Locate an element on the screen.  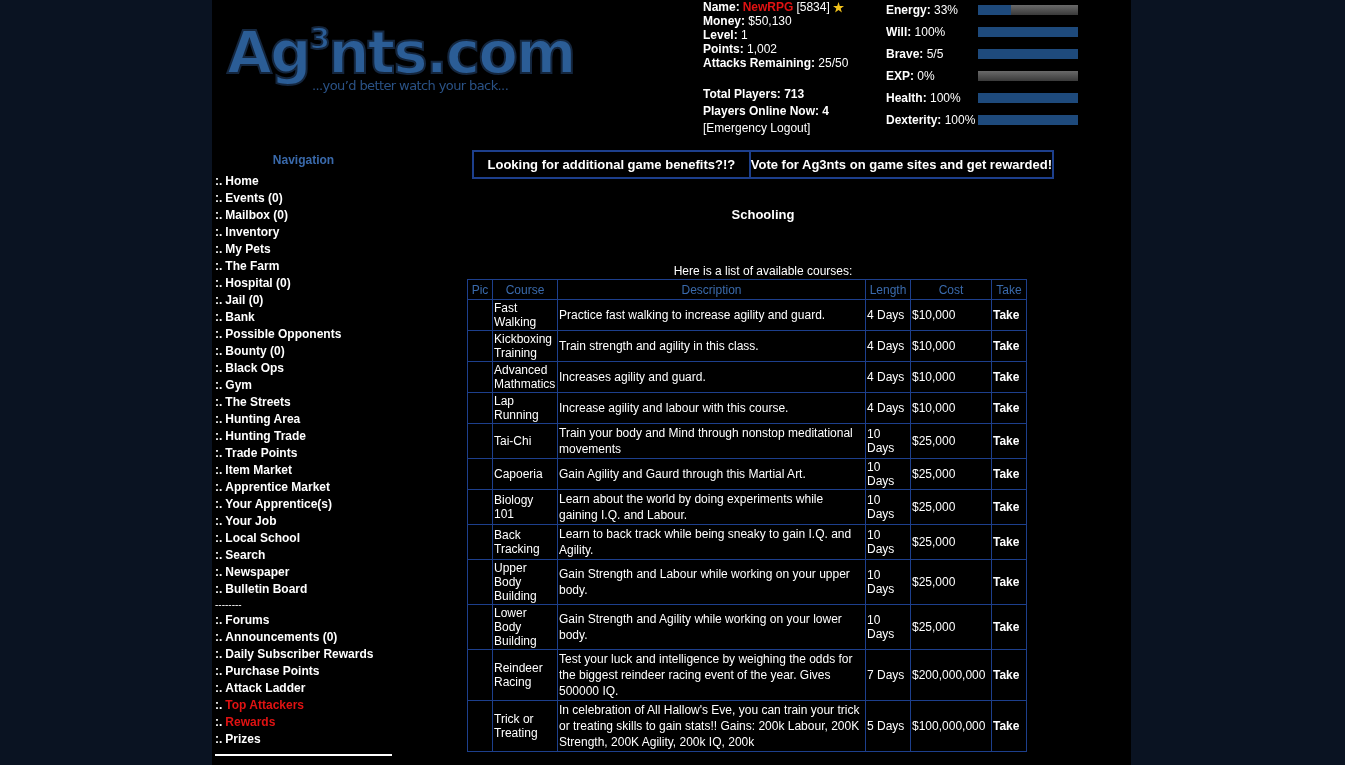
nav-link: Bank is located at coordinates (240, 317).